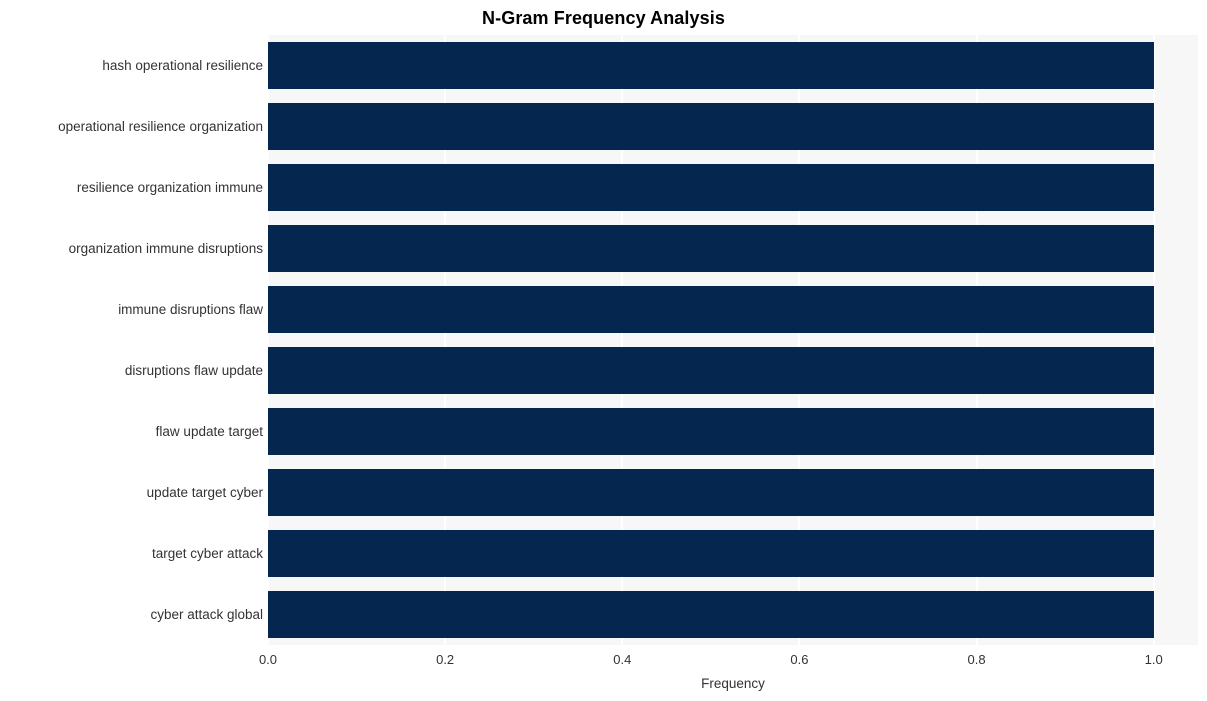  I want to click on y-axis-tick-label: resilience organization immune, so click(169, 187).